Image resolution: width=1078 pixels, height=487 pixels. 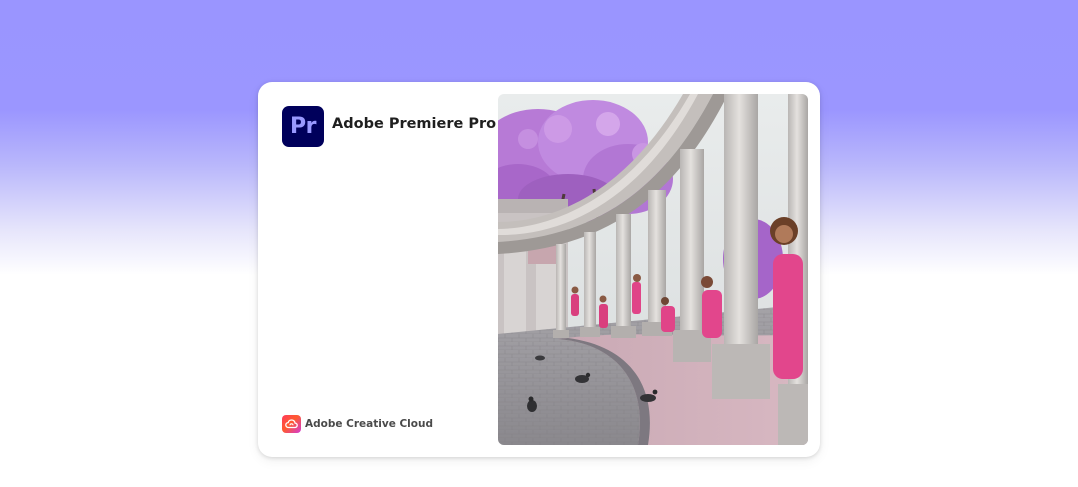 What do you see at coordinates (369, 424) in the screenshot?
I see `creative-cloud-label: Adobe Creative Cloud` at bounding box center [369, 424].